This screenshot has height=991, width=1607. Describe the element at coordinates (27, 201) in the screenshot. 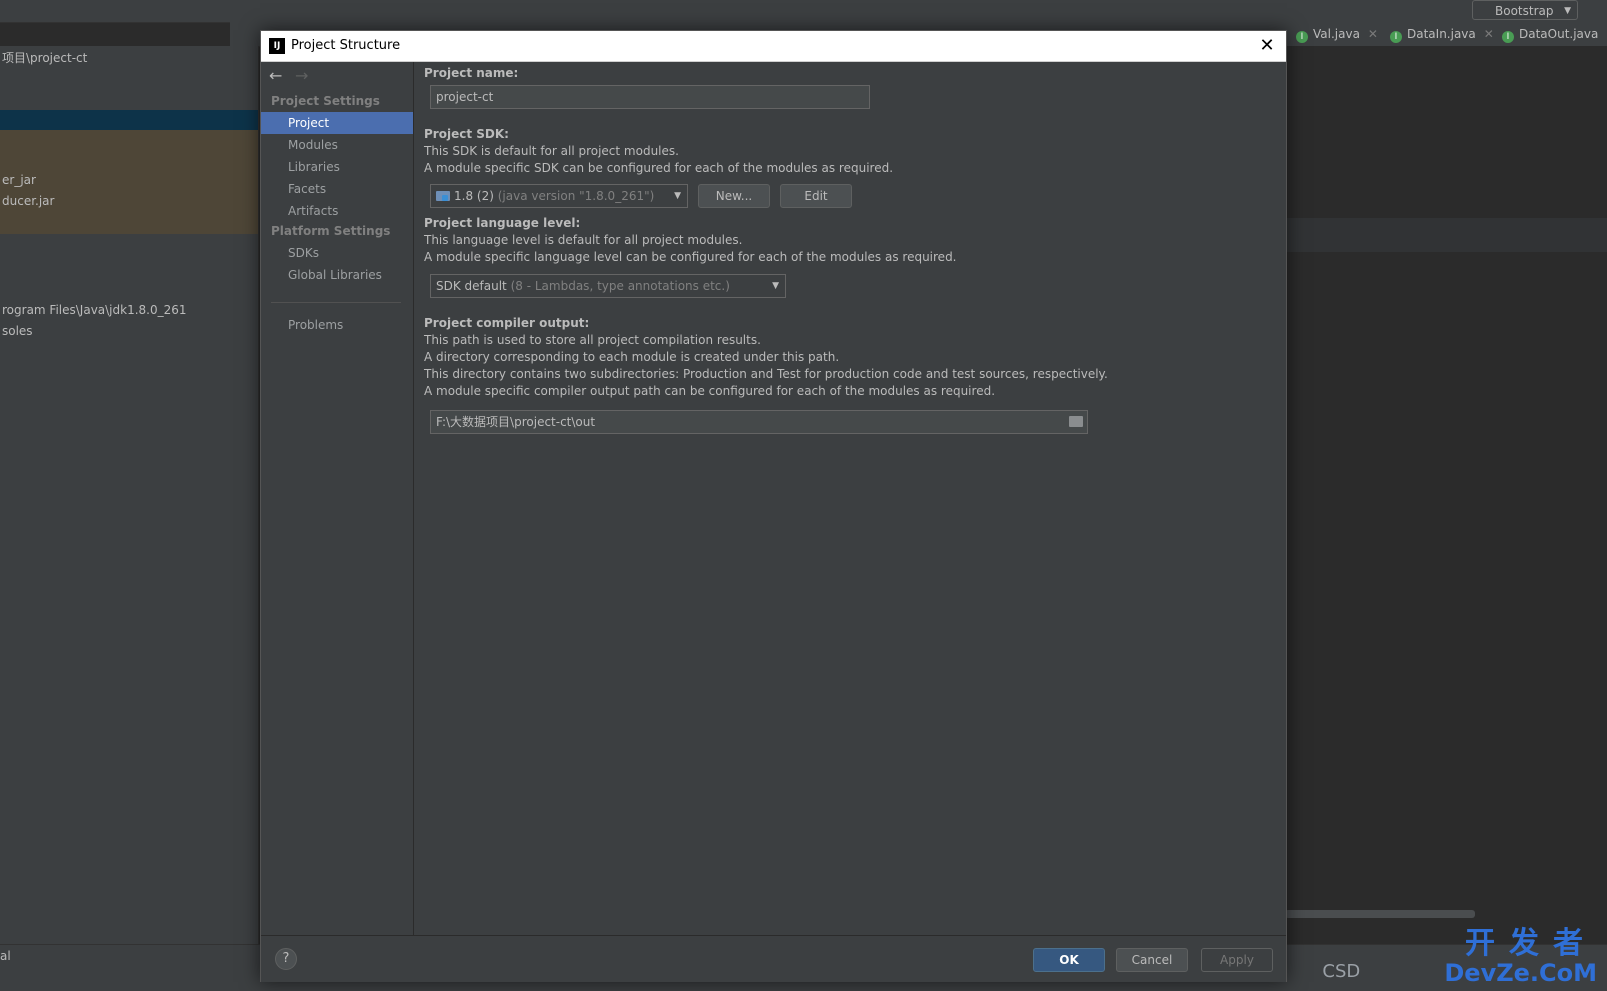

I see `tree-row: ducer.jar` at that location.